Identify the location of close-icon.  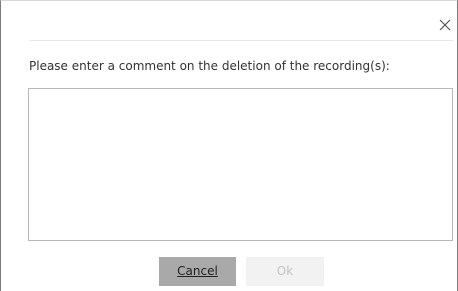
(445, 25).